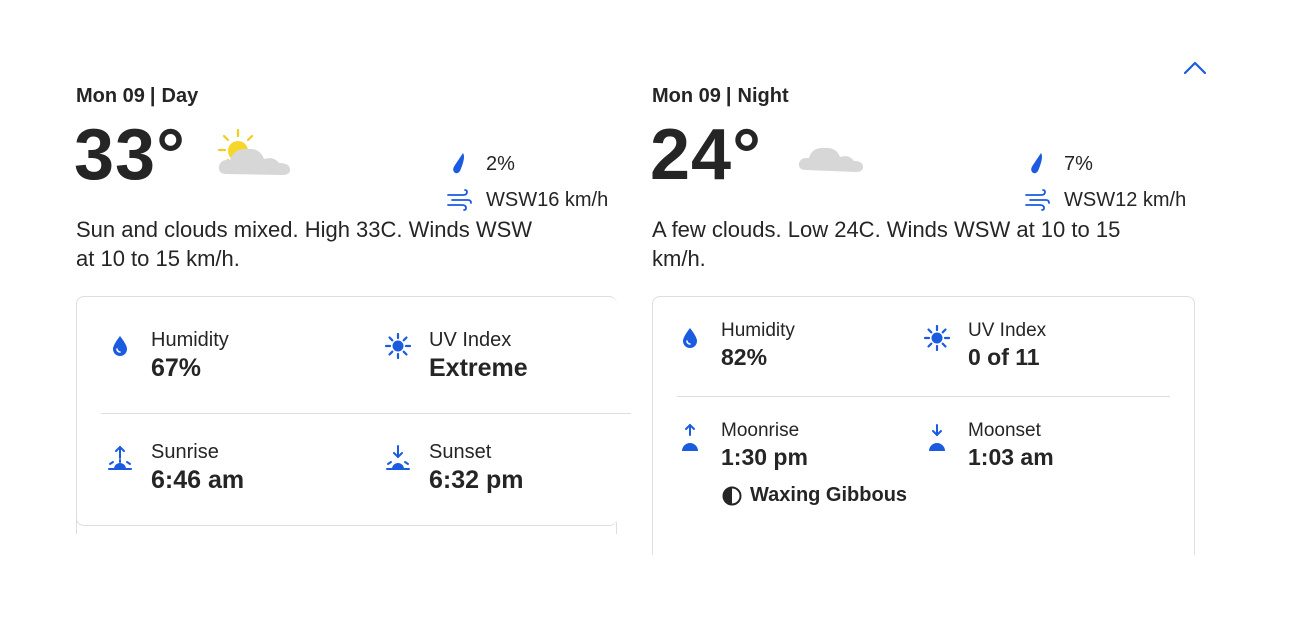 The height and width of the screenshot is (634, 1294). Describe the element at coordinates (706, 155) in the screenshot. I see `temperature: 24°` at that location.